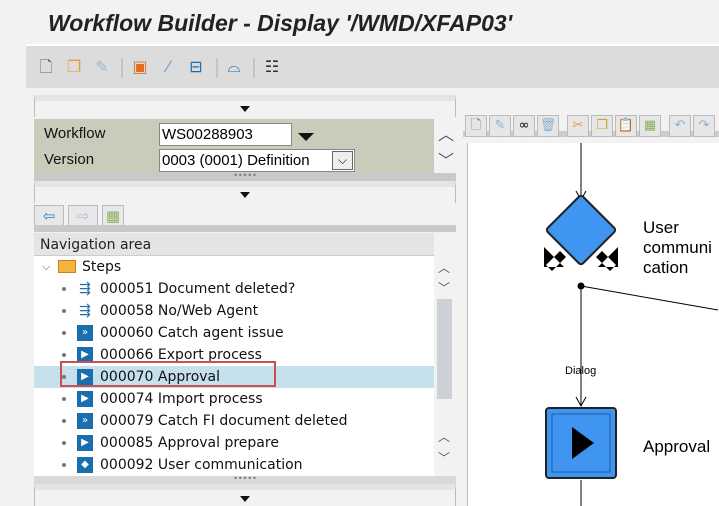 The image size is (719, 506). Describe the element at coordinates (69, 159) in the screenshot. I see `version-label: Version` at that location.